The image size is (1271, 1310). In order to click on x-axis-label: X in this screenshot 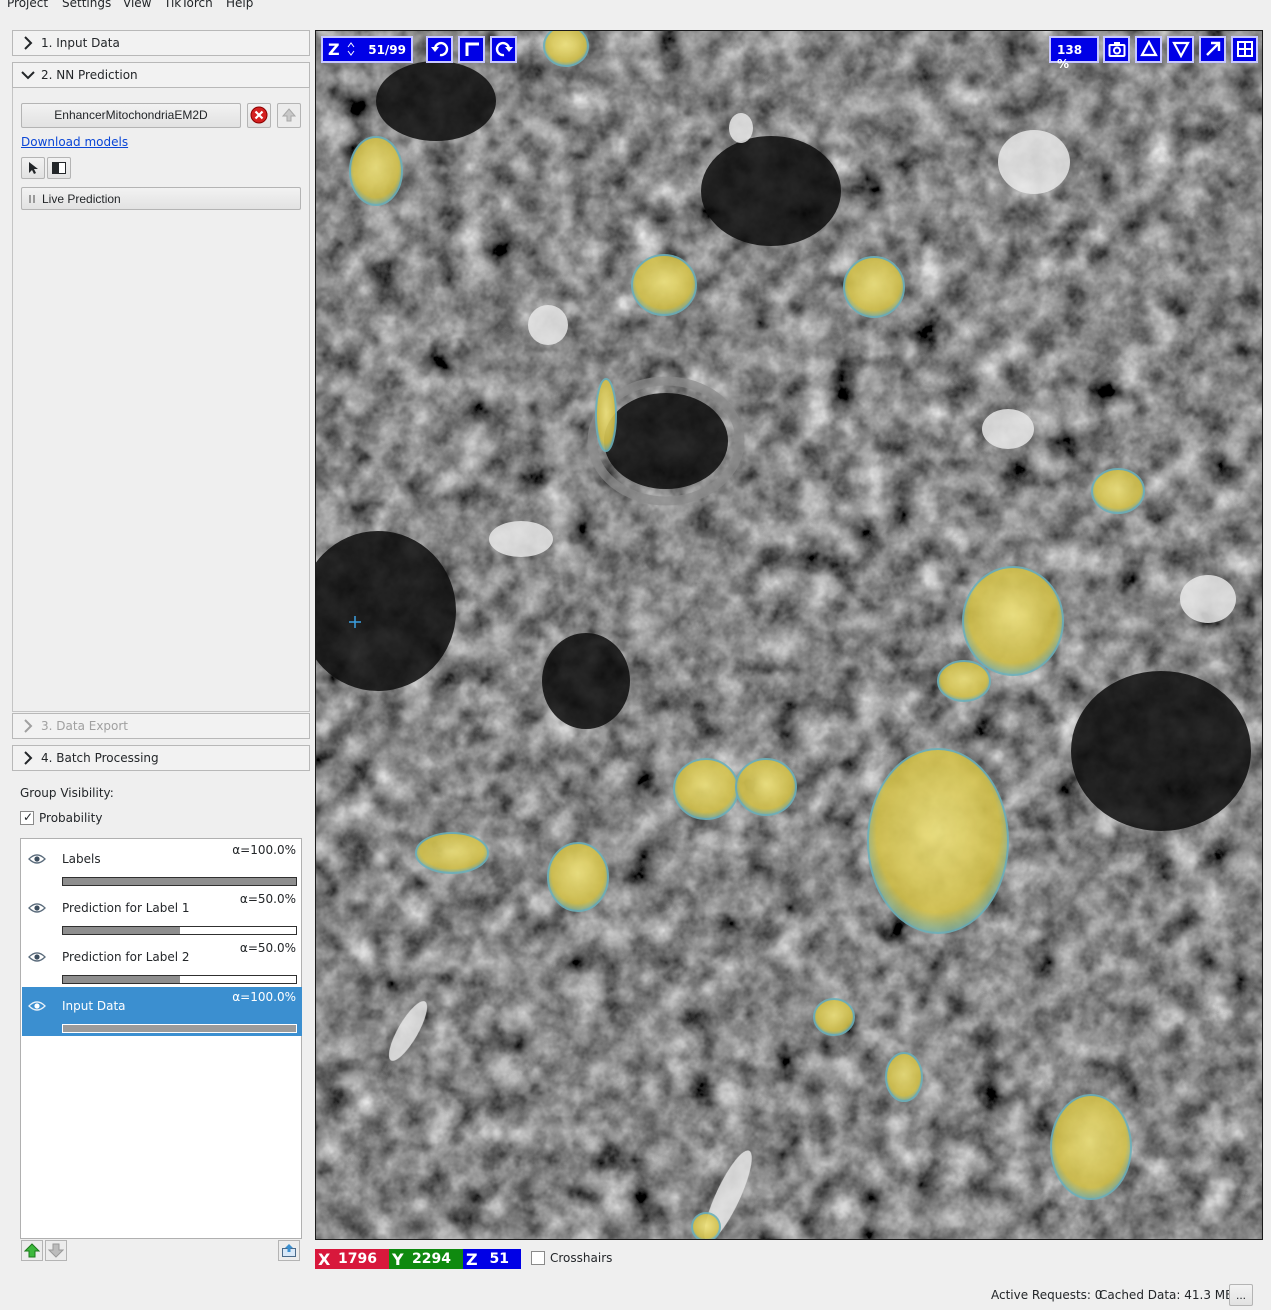, I will do `click(324, 1259)`.